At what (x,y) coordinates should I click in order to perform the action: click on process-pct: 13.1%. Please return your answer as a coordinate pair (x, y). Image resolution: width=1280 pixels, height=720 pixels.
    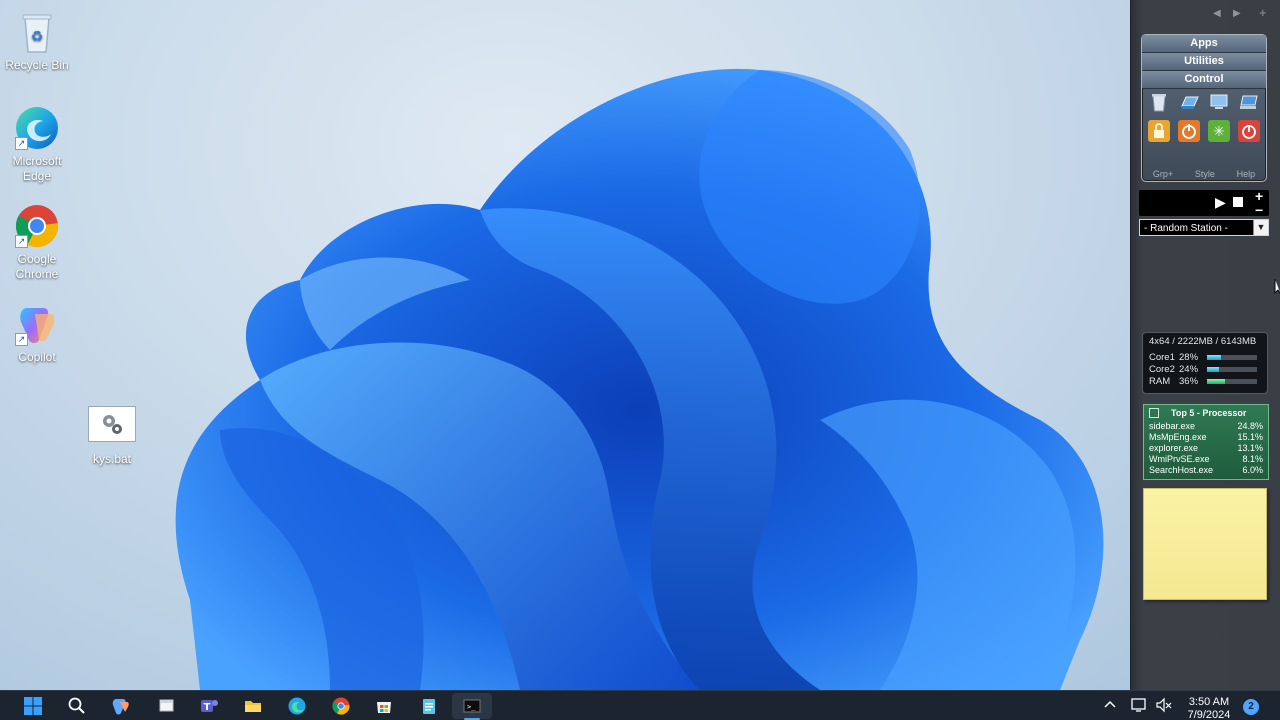
    Looking at the image, I should click on (1250, 448).